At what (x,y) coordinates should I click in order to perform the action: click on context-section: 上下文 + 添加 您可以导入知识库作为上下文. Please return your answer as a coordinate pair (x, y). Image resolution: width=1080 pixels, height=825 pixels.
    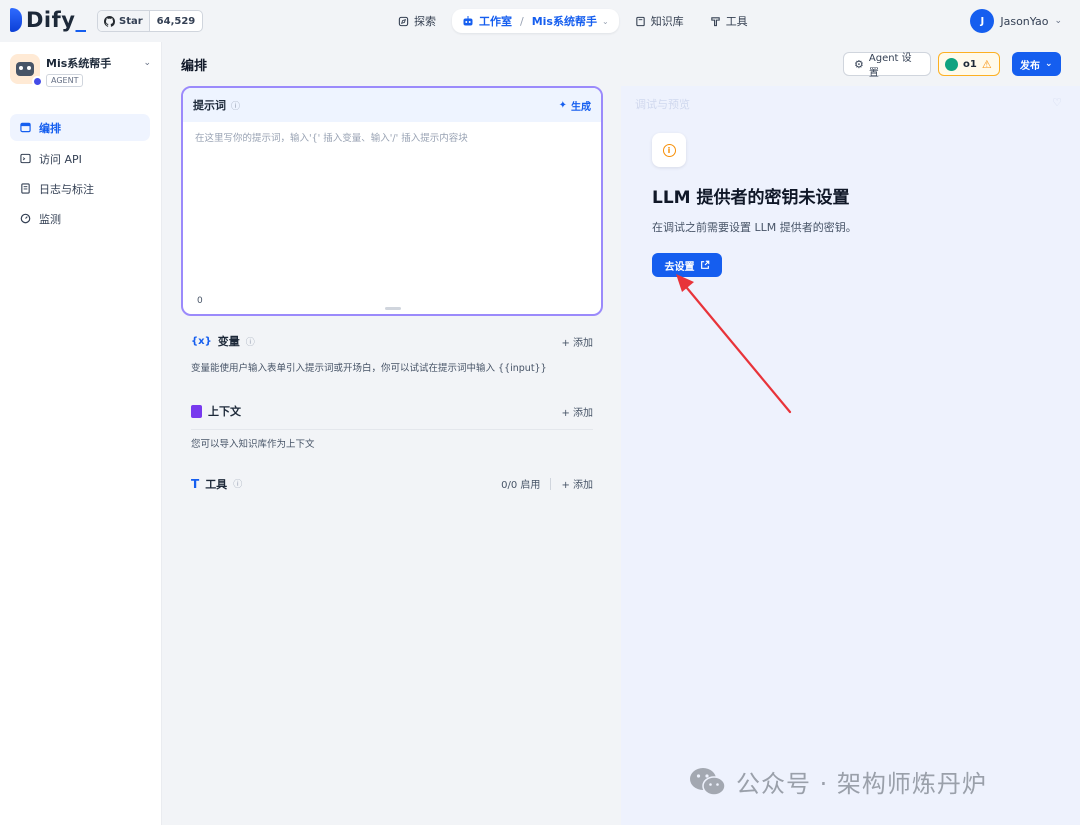
    Looking at the image, I should click on (392, 425).